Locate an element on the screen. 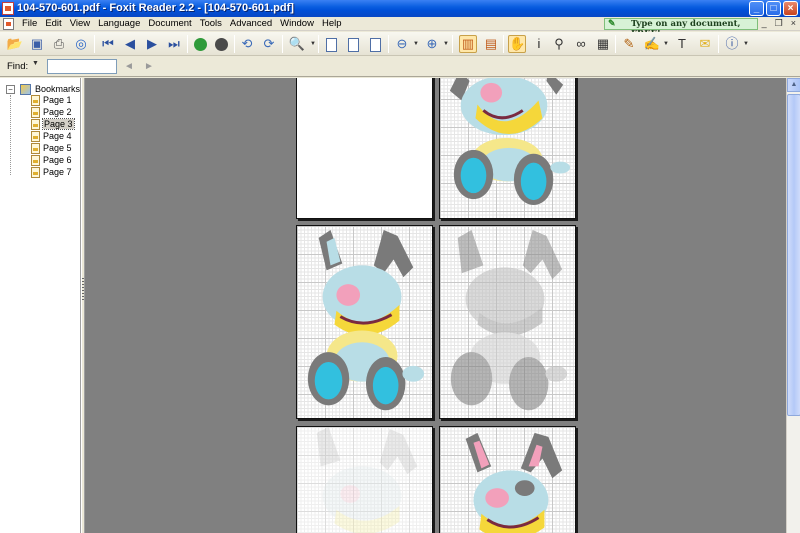 The image size is (800, 533). find-previous-icon: ◄ is located at coordinates (129, 66).